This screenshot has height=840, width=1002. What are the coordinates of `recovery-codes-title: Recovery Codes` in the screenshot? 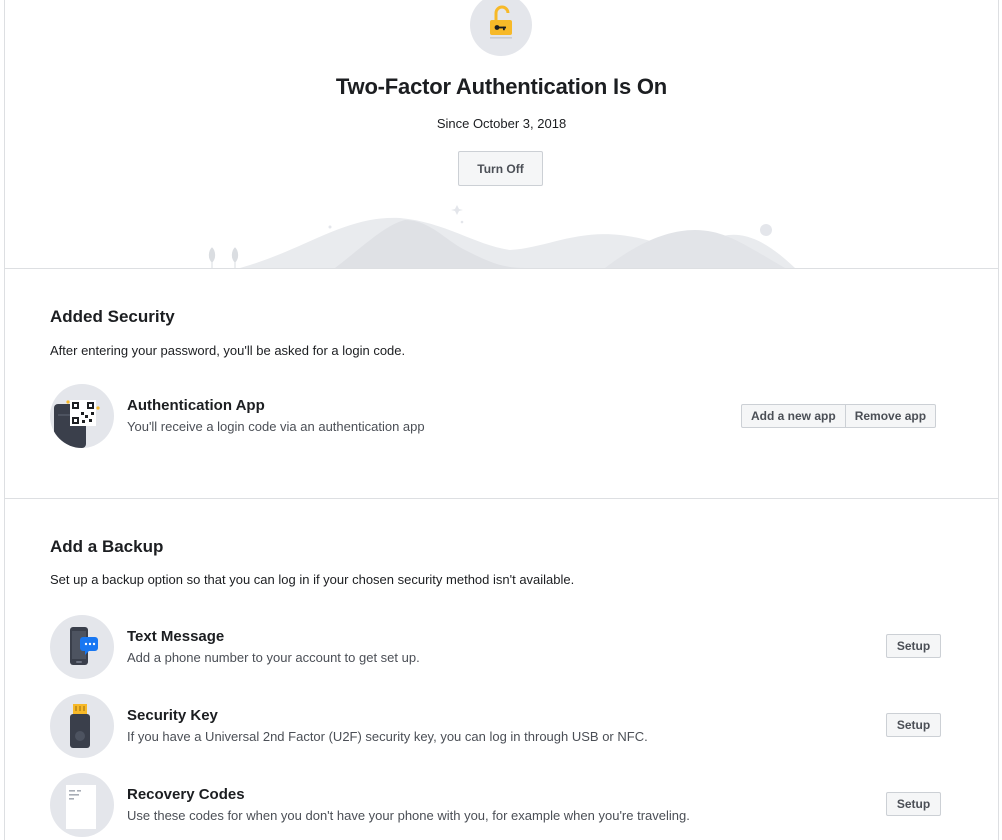 It's located at (186, 794).